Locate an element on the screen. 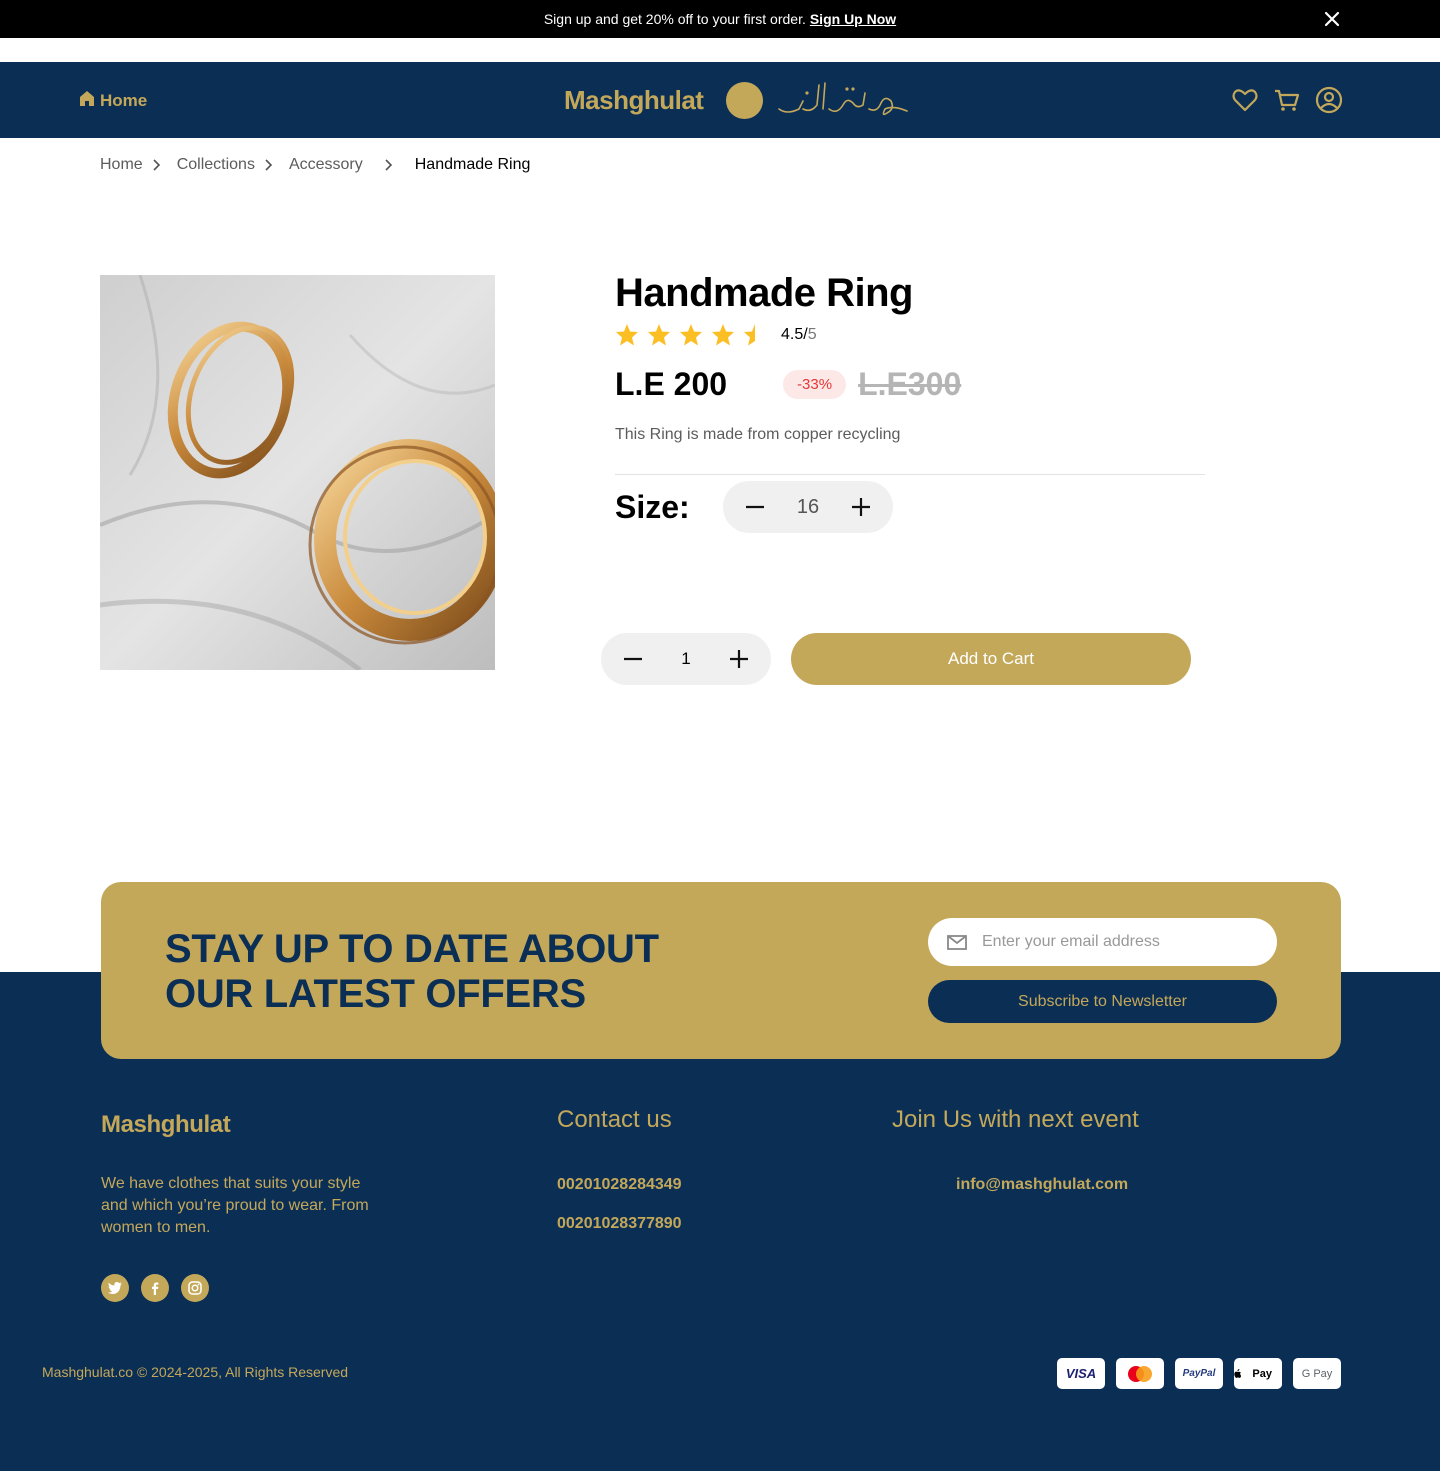 The width and height of the screenshot is (1440, 1471). visa-icon: VISA is located at coordinates (1081, 1373).